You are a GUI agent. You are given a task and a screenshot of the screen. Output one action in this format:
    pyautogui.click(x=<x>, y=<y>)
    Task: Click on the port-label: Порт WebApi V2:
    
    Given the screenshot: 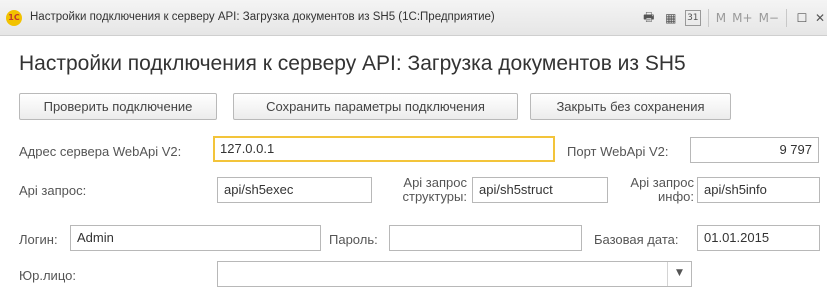 What is the action you would take?
    pyautogui.click(x=618, y=151)
    